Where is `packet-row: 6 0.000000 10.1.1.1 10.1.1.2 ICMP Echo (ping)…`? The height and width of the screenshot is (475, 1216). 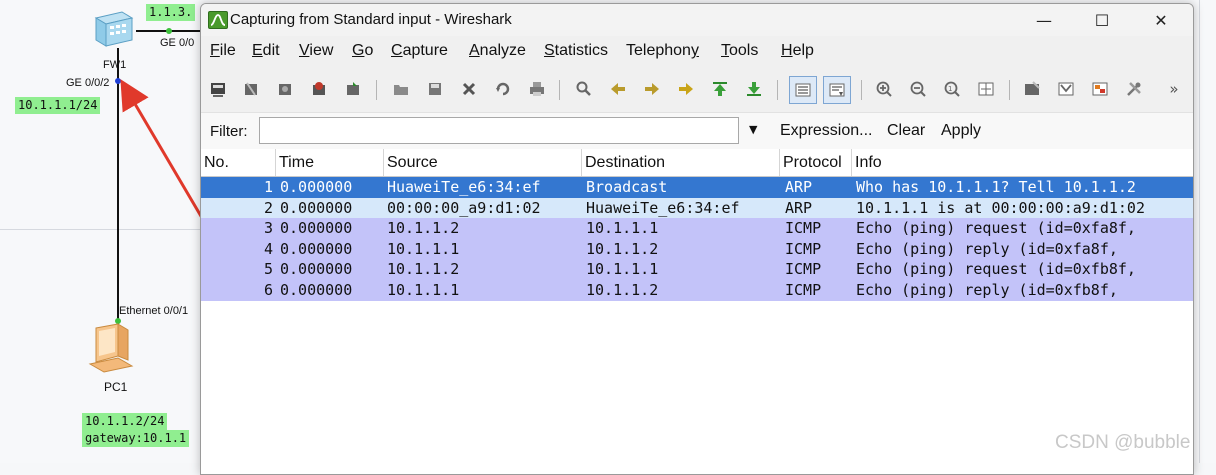
packet-row: 6 0.000000 10.1.1.1 10.1.1.2 ICMP Echo (ping)… is located at coordinates (697, 290).